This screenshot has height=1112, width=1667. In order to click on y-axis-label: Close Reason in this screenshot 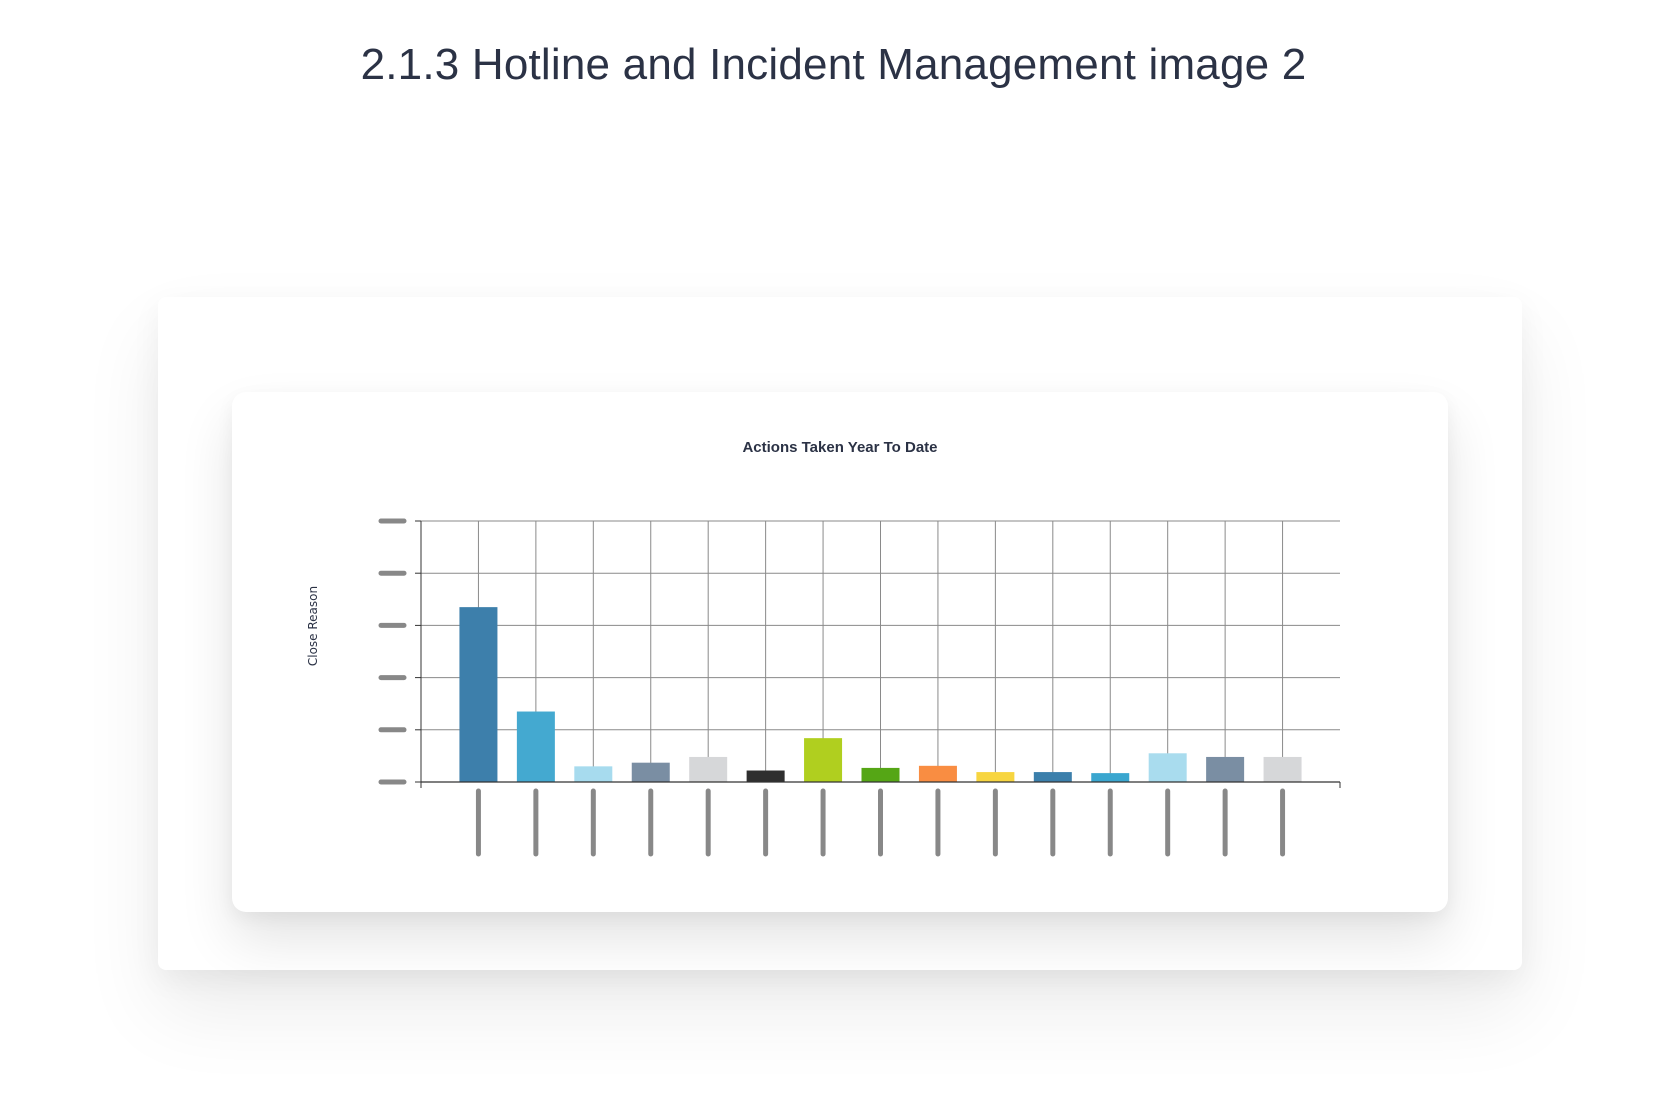, I will do `click(313, 626)`.